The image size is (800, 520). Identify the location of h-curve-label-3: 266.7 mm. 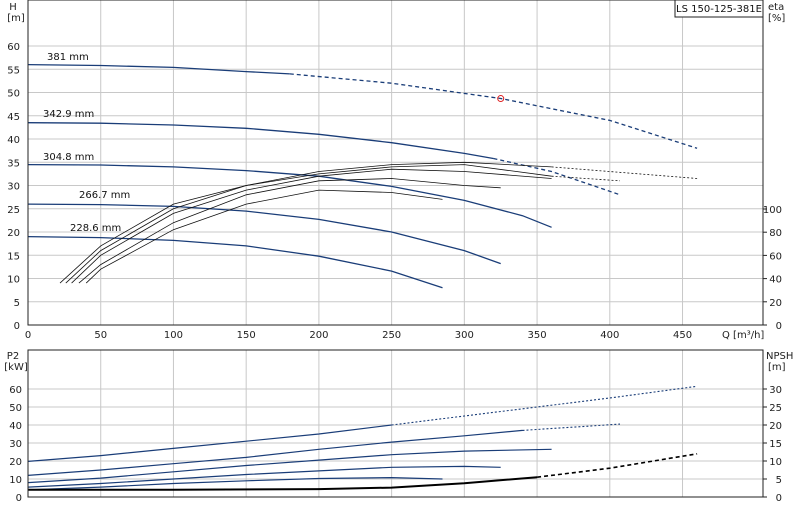
(104, 195).